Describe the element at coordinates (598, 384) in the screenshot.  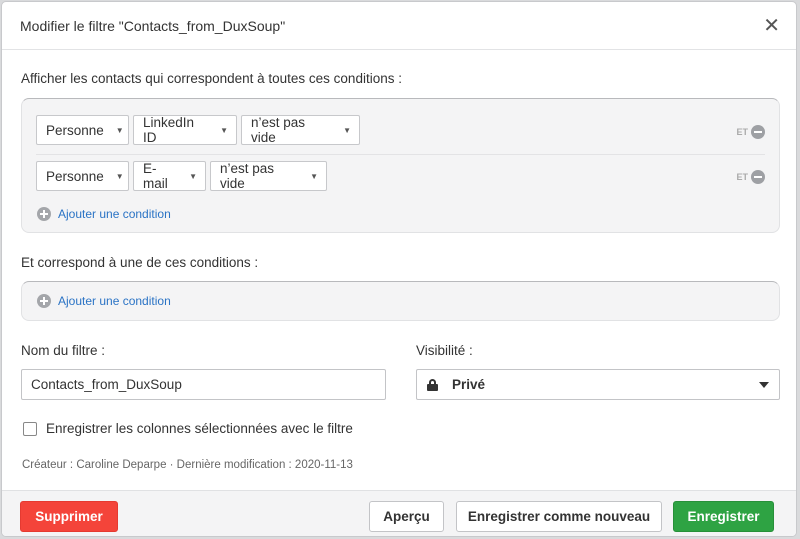
I see `visibility-select: Privé` at that location.